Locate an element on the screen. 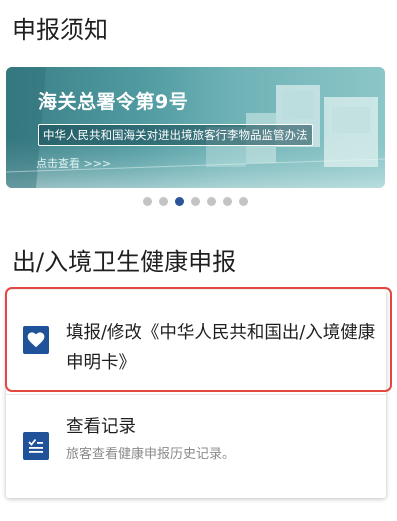 The width and height of the screenshot is (397, 521). banner-subtitle: 中华人民共和国海关对进出境旅客行李物品监管办法 is located at coordinates (175, 135).